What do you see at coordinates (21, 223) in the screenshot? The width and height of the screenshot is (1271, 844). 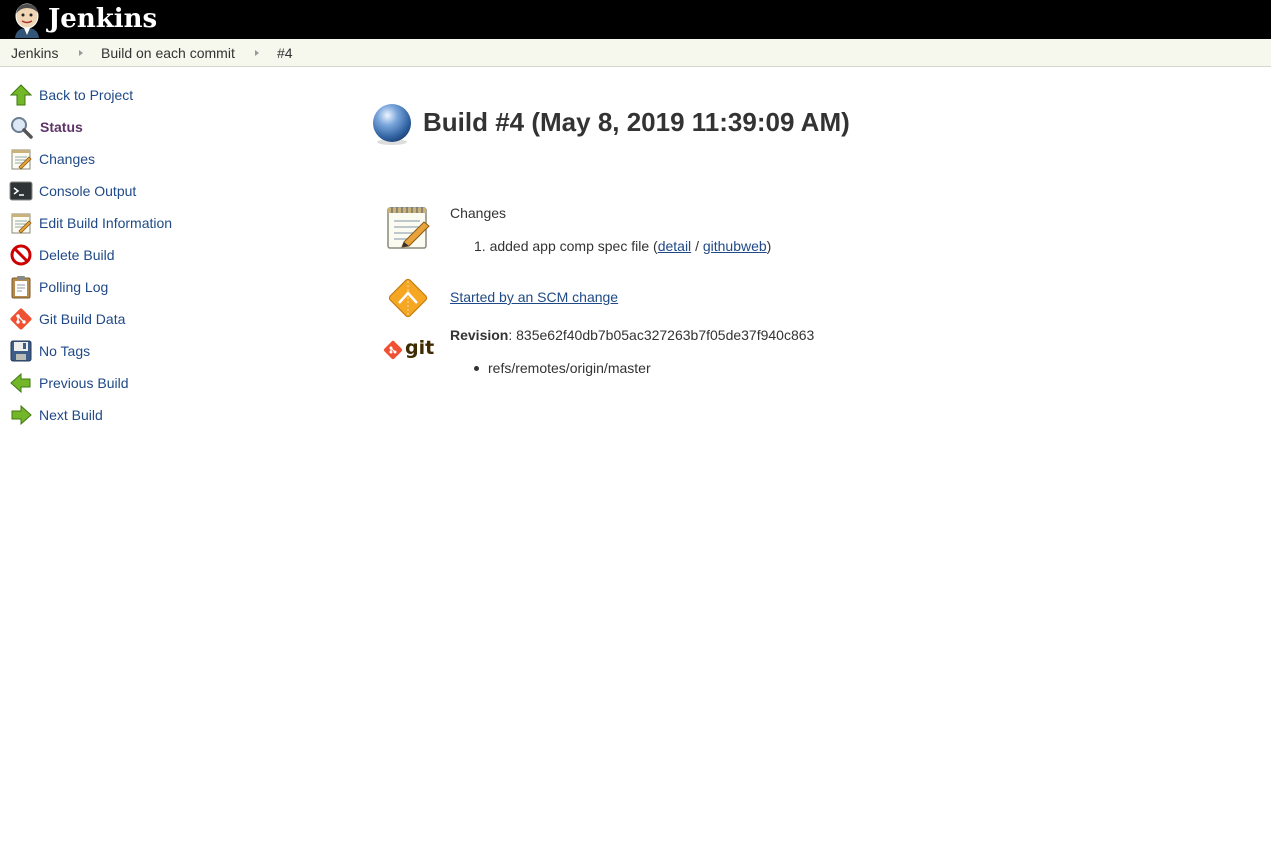 I see `notepad-pencil-icon` at bounding box center [21, 223].